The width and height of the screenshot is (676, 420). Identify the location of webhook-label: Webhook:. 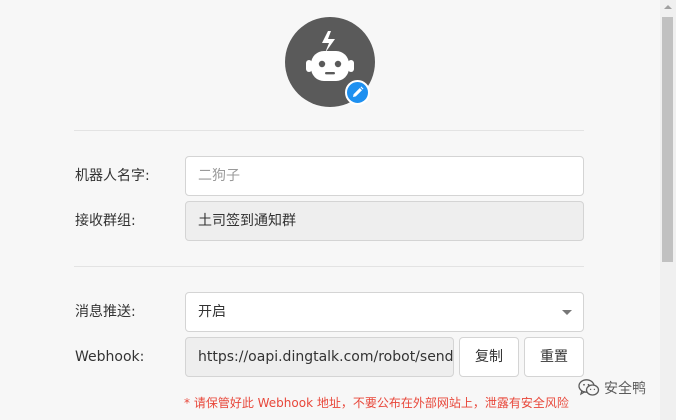
(110, 357).